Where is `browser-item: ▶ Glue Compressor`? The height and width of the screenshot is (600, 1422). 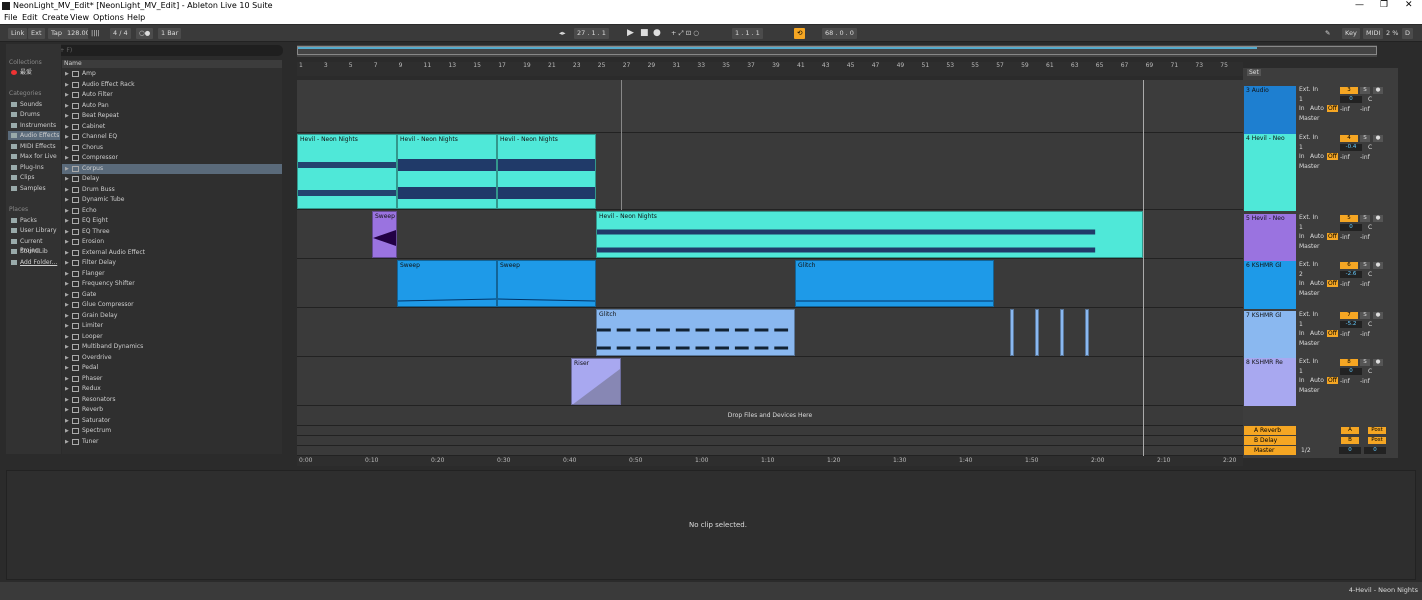 browser-item: ▶ Glue Compressor is located at coordinates (172, 305).